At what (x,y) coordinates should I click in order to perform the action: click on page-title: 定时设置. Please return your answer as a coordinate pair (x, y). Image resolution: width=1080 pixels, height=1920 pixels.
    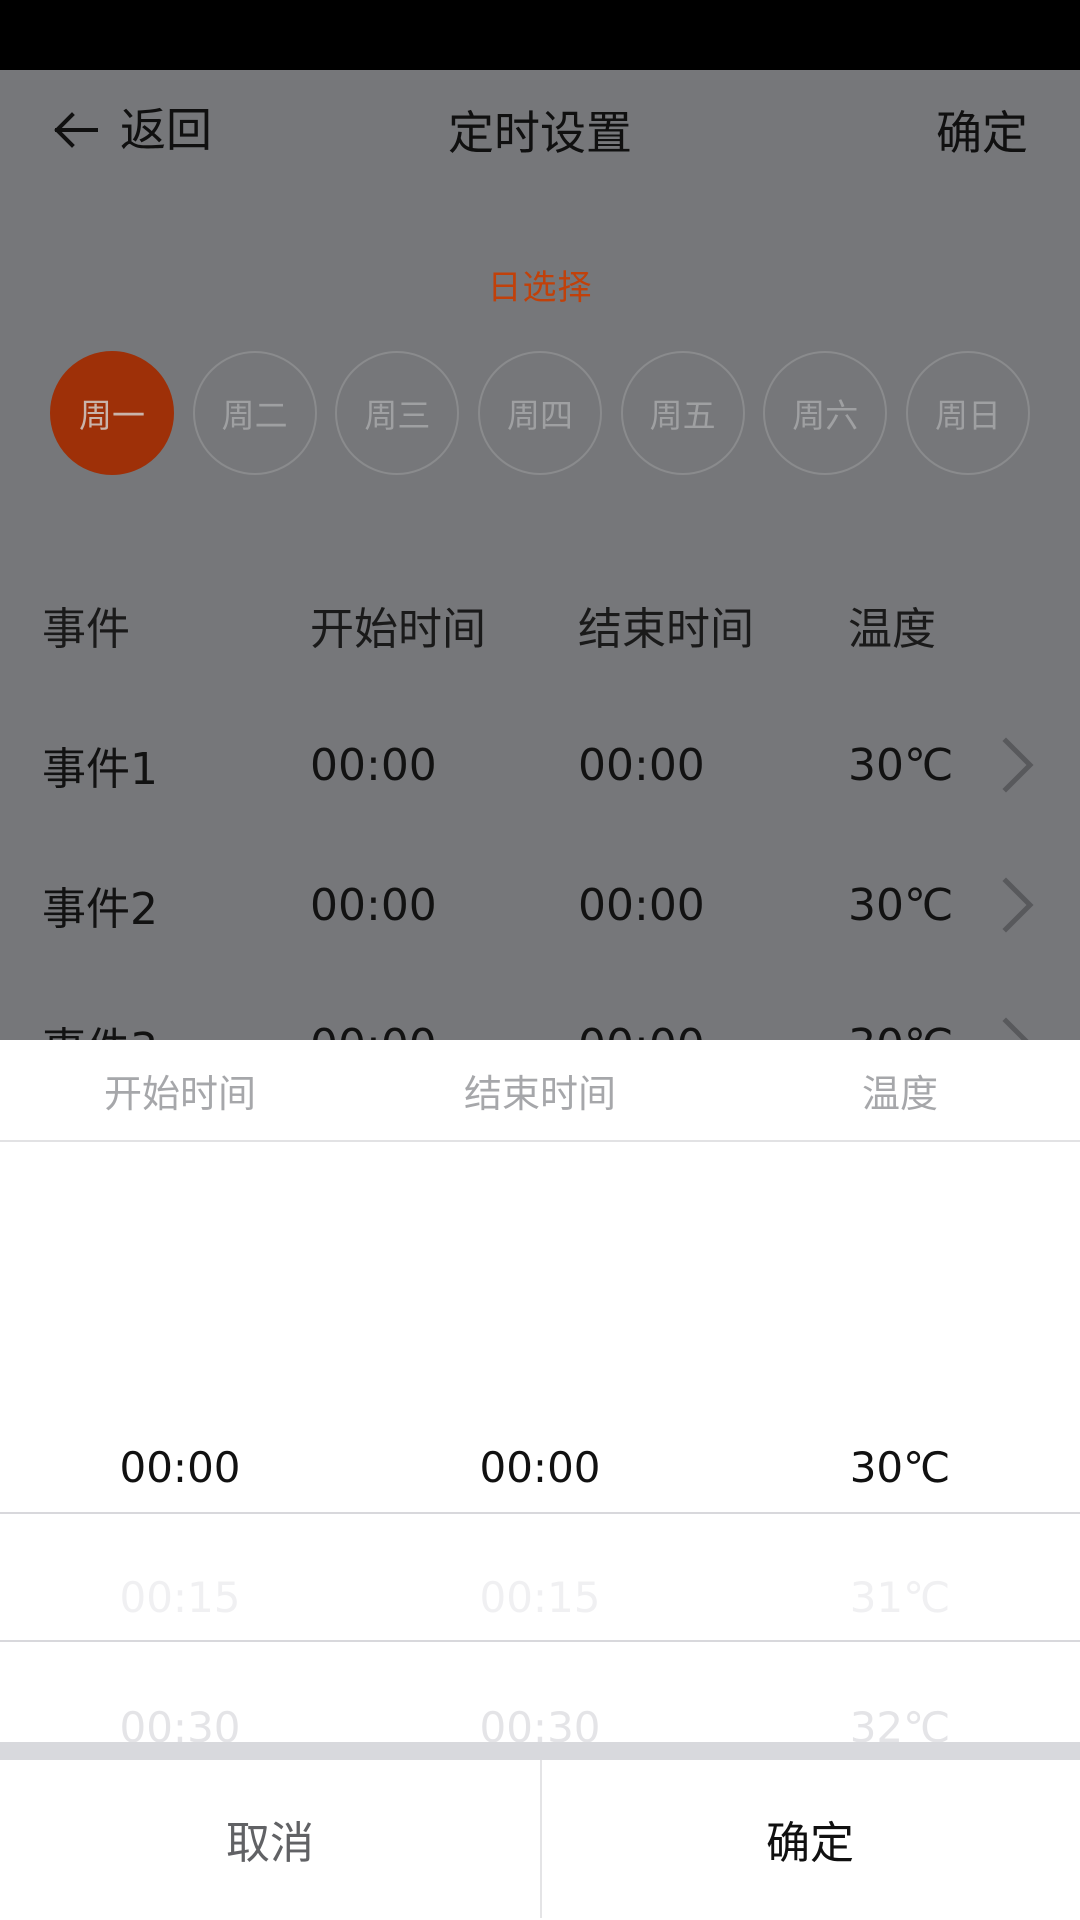
    Looking at the image, I should click on (540, 133).